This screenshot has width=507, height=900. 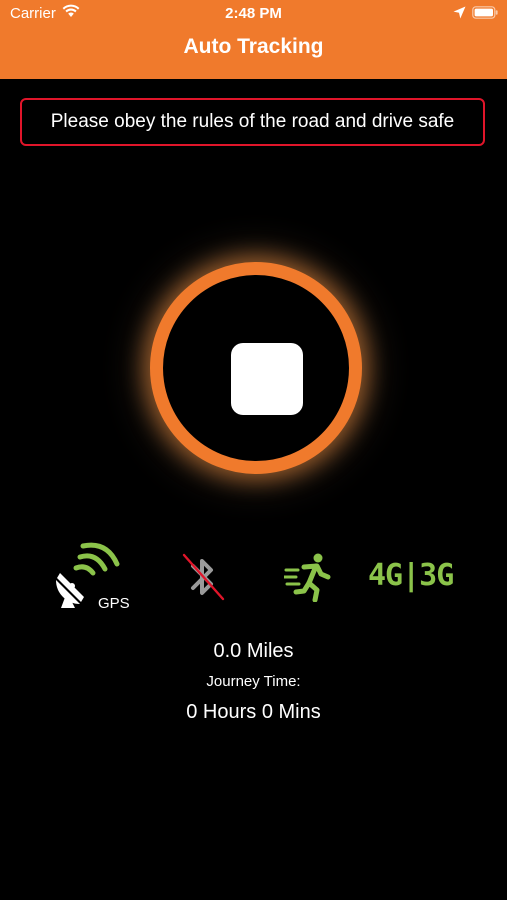 I want to click on distance-value: 0.0 Miles, so click(x=253, y=651).